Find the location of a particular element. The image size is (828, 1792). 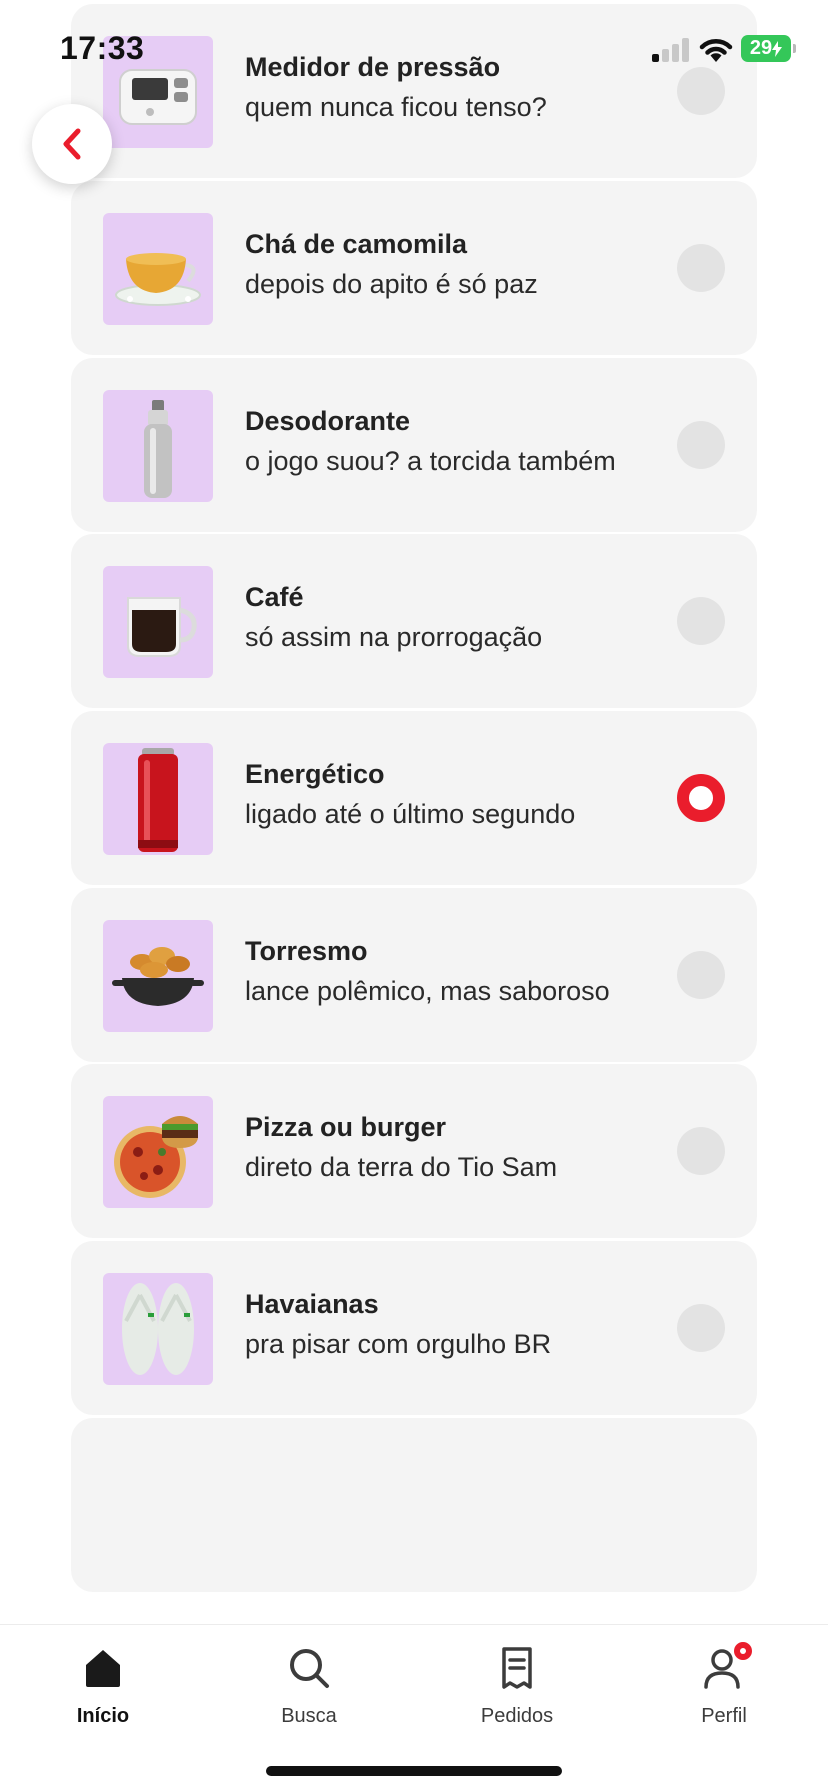

option-subtitle: ligado até o último segundo is located at coordinates (410, 814).